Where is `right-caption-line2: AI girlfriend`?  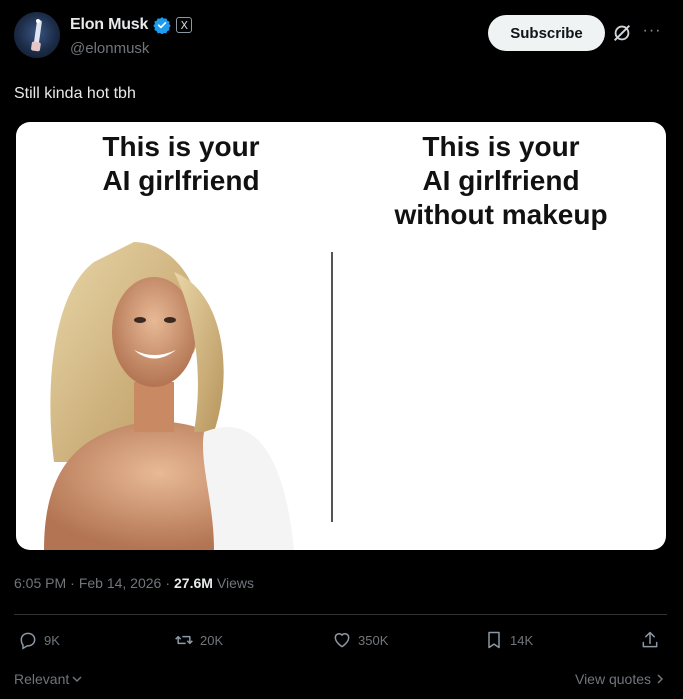 right-caption-line2: AI girlfriend is located at coordinates (501, 180).